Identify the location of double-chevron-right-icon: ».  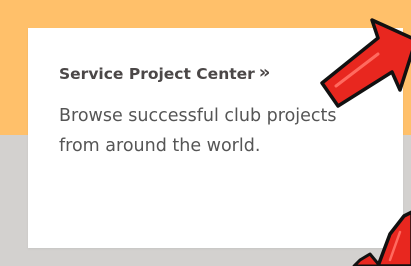
(264, 72).